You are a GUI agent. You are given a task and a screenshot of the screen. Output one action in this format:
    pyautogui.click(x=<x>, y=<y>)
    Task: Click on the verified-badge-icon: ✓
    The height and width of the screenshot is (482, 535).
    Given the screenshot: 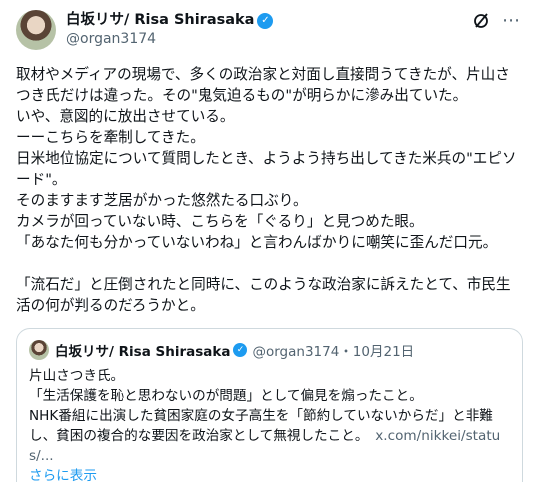 What is the action you would take?
    pyautogui.click(x=265, y=20)
    